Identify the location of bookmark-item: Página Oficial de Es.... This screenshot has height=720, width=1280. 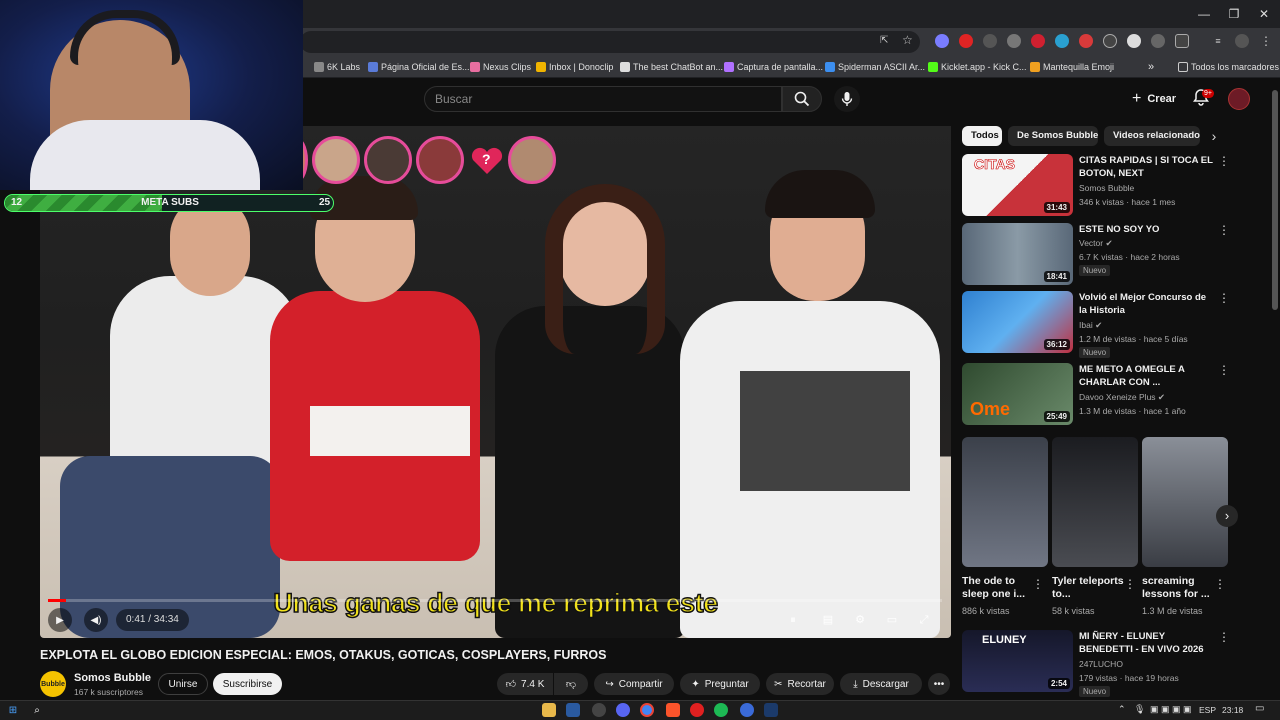
(419, 67).